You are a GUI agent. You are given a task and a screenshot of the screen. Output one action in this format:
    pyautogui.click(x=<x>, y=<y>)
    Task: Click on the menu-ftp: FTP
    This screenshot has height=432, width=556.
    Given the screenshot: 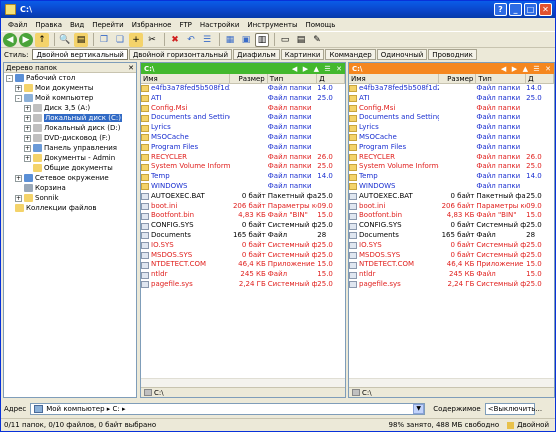 What is the action you would take?
    pyautogui.click(x=185, y=25)
    